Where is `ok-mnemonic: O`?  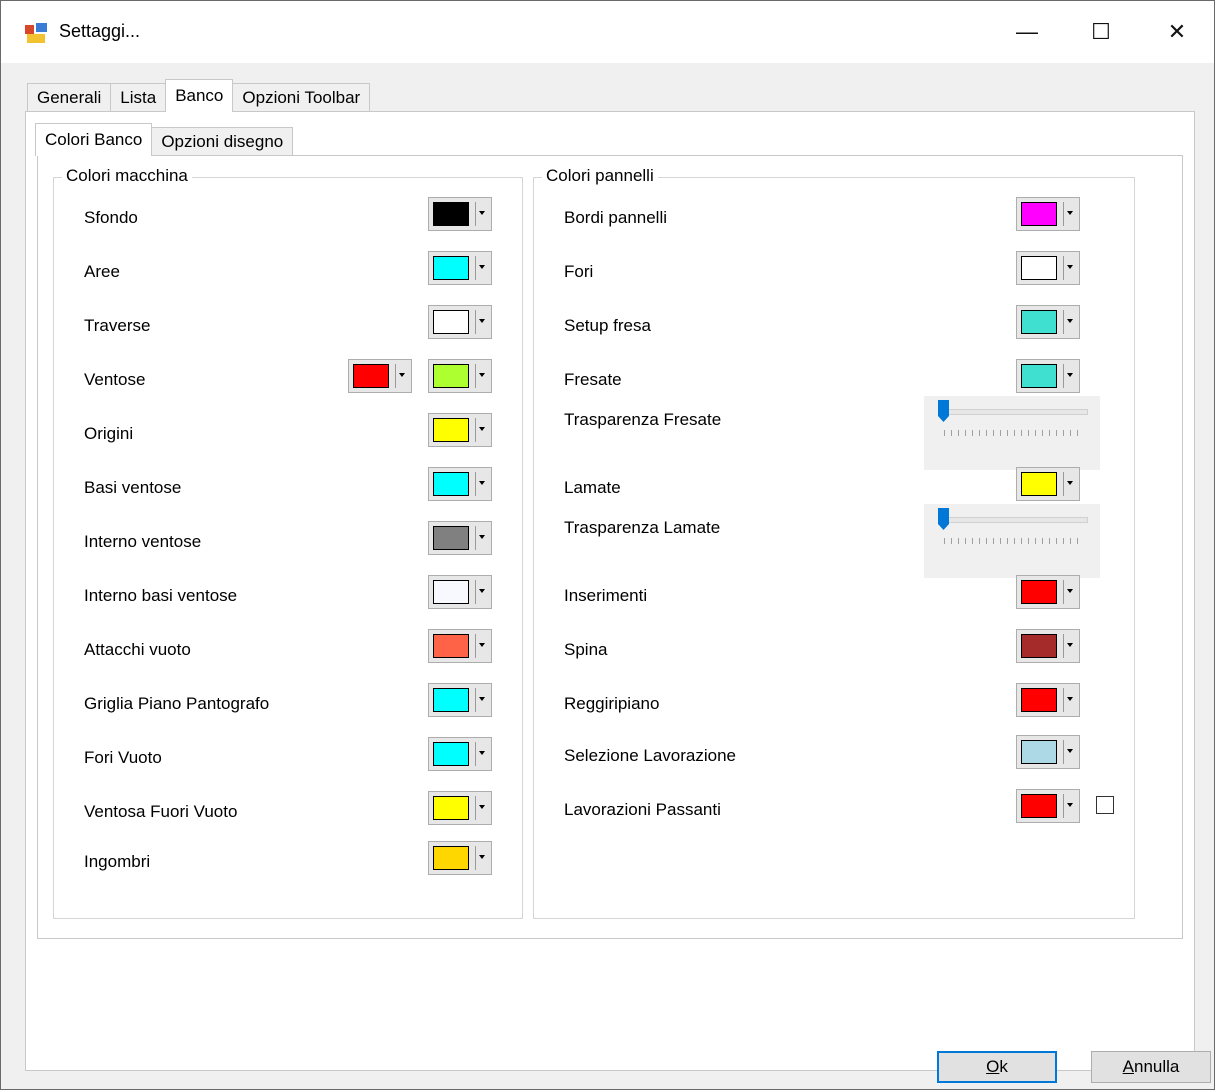
ok-mnemonic: O is located at coordinates (993, 1066).